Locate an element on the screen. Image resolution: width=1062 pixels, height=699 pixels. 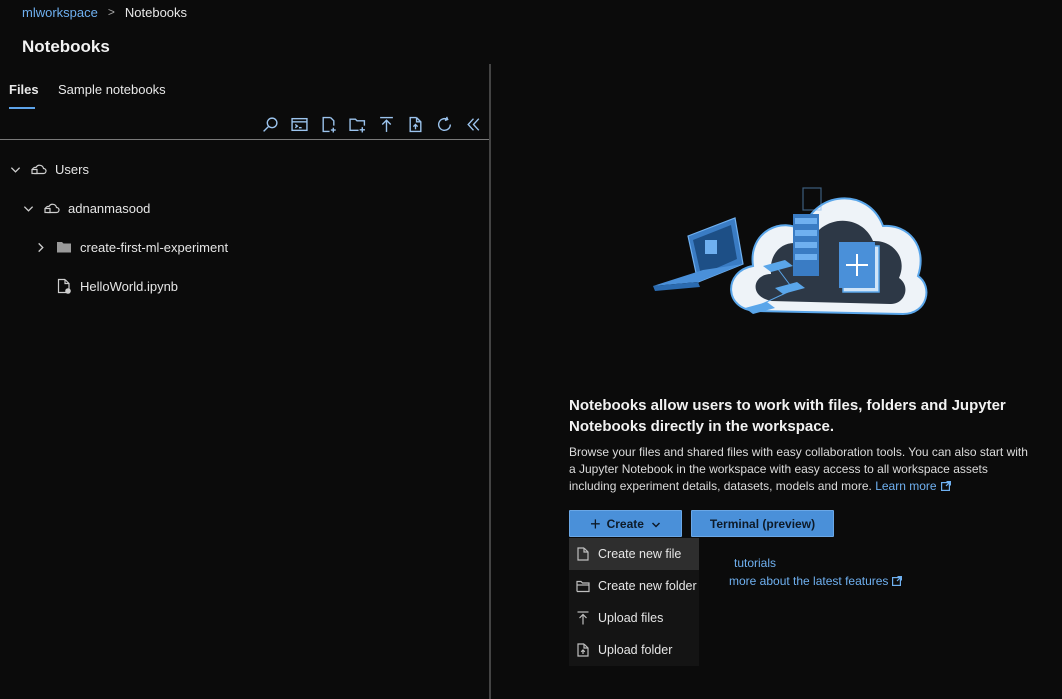
tab-files: Files is located at coordinates (24, 89).